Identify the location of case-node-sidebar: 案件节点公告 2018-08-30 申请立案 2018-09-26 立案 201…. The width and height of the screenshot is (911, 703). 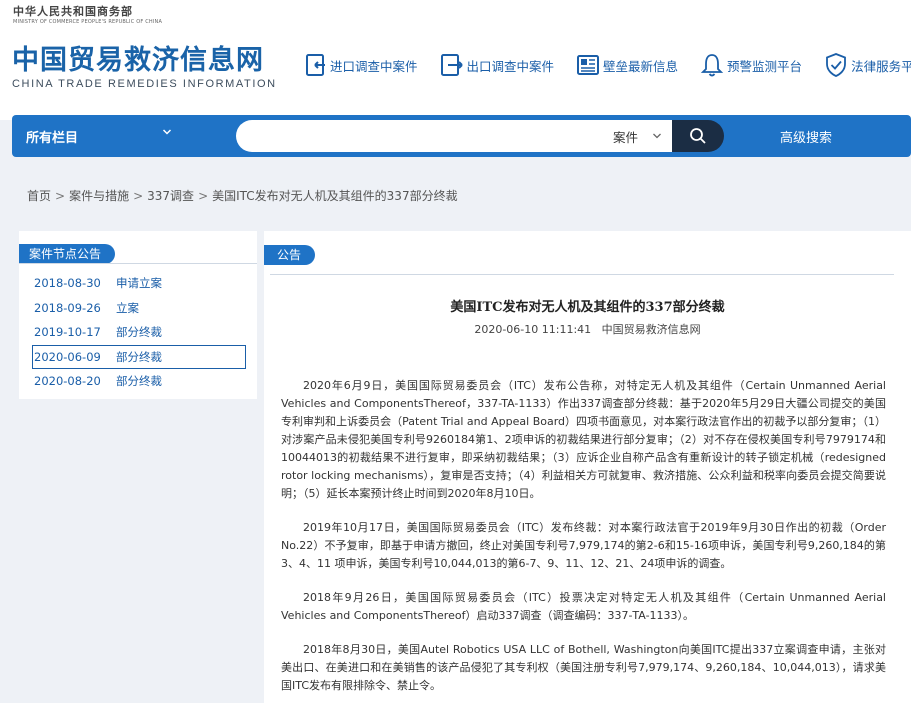
(138, 315).